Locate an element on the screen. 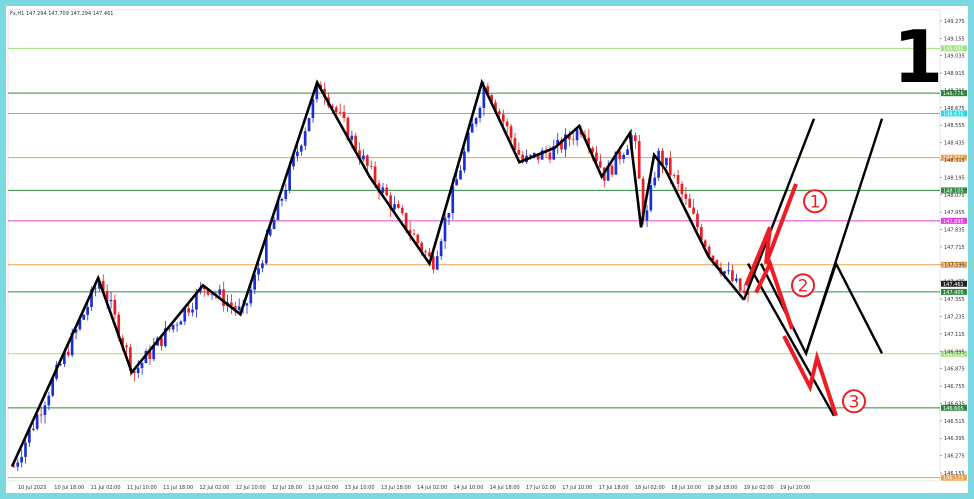  x-tick-label: 11 Jul 10:00 is located at coordinates (142, 488).